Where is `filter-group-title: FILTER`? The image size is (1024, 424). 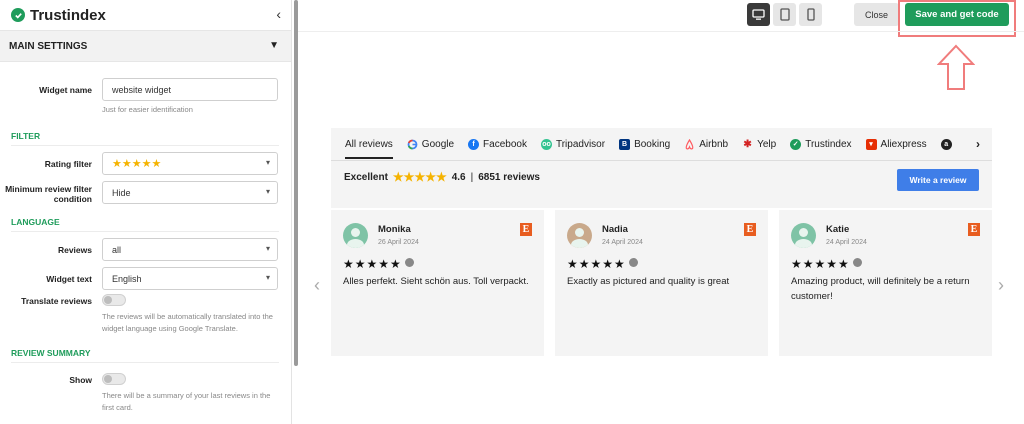 filter-group-title: FILTER is located at coordinates (145, 138).